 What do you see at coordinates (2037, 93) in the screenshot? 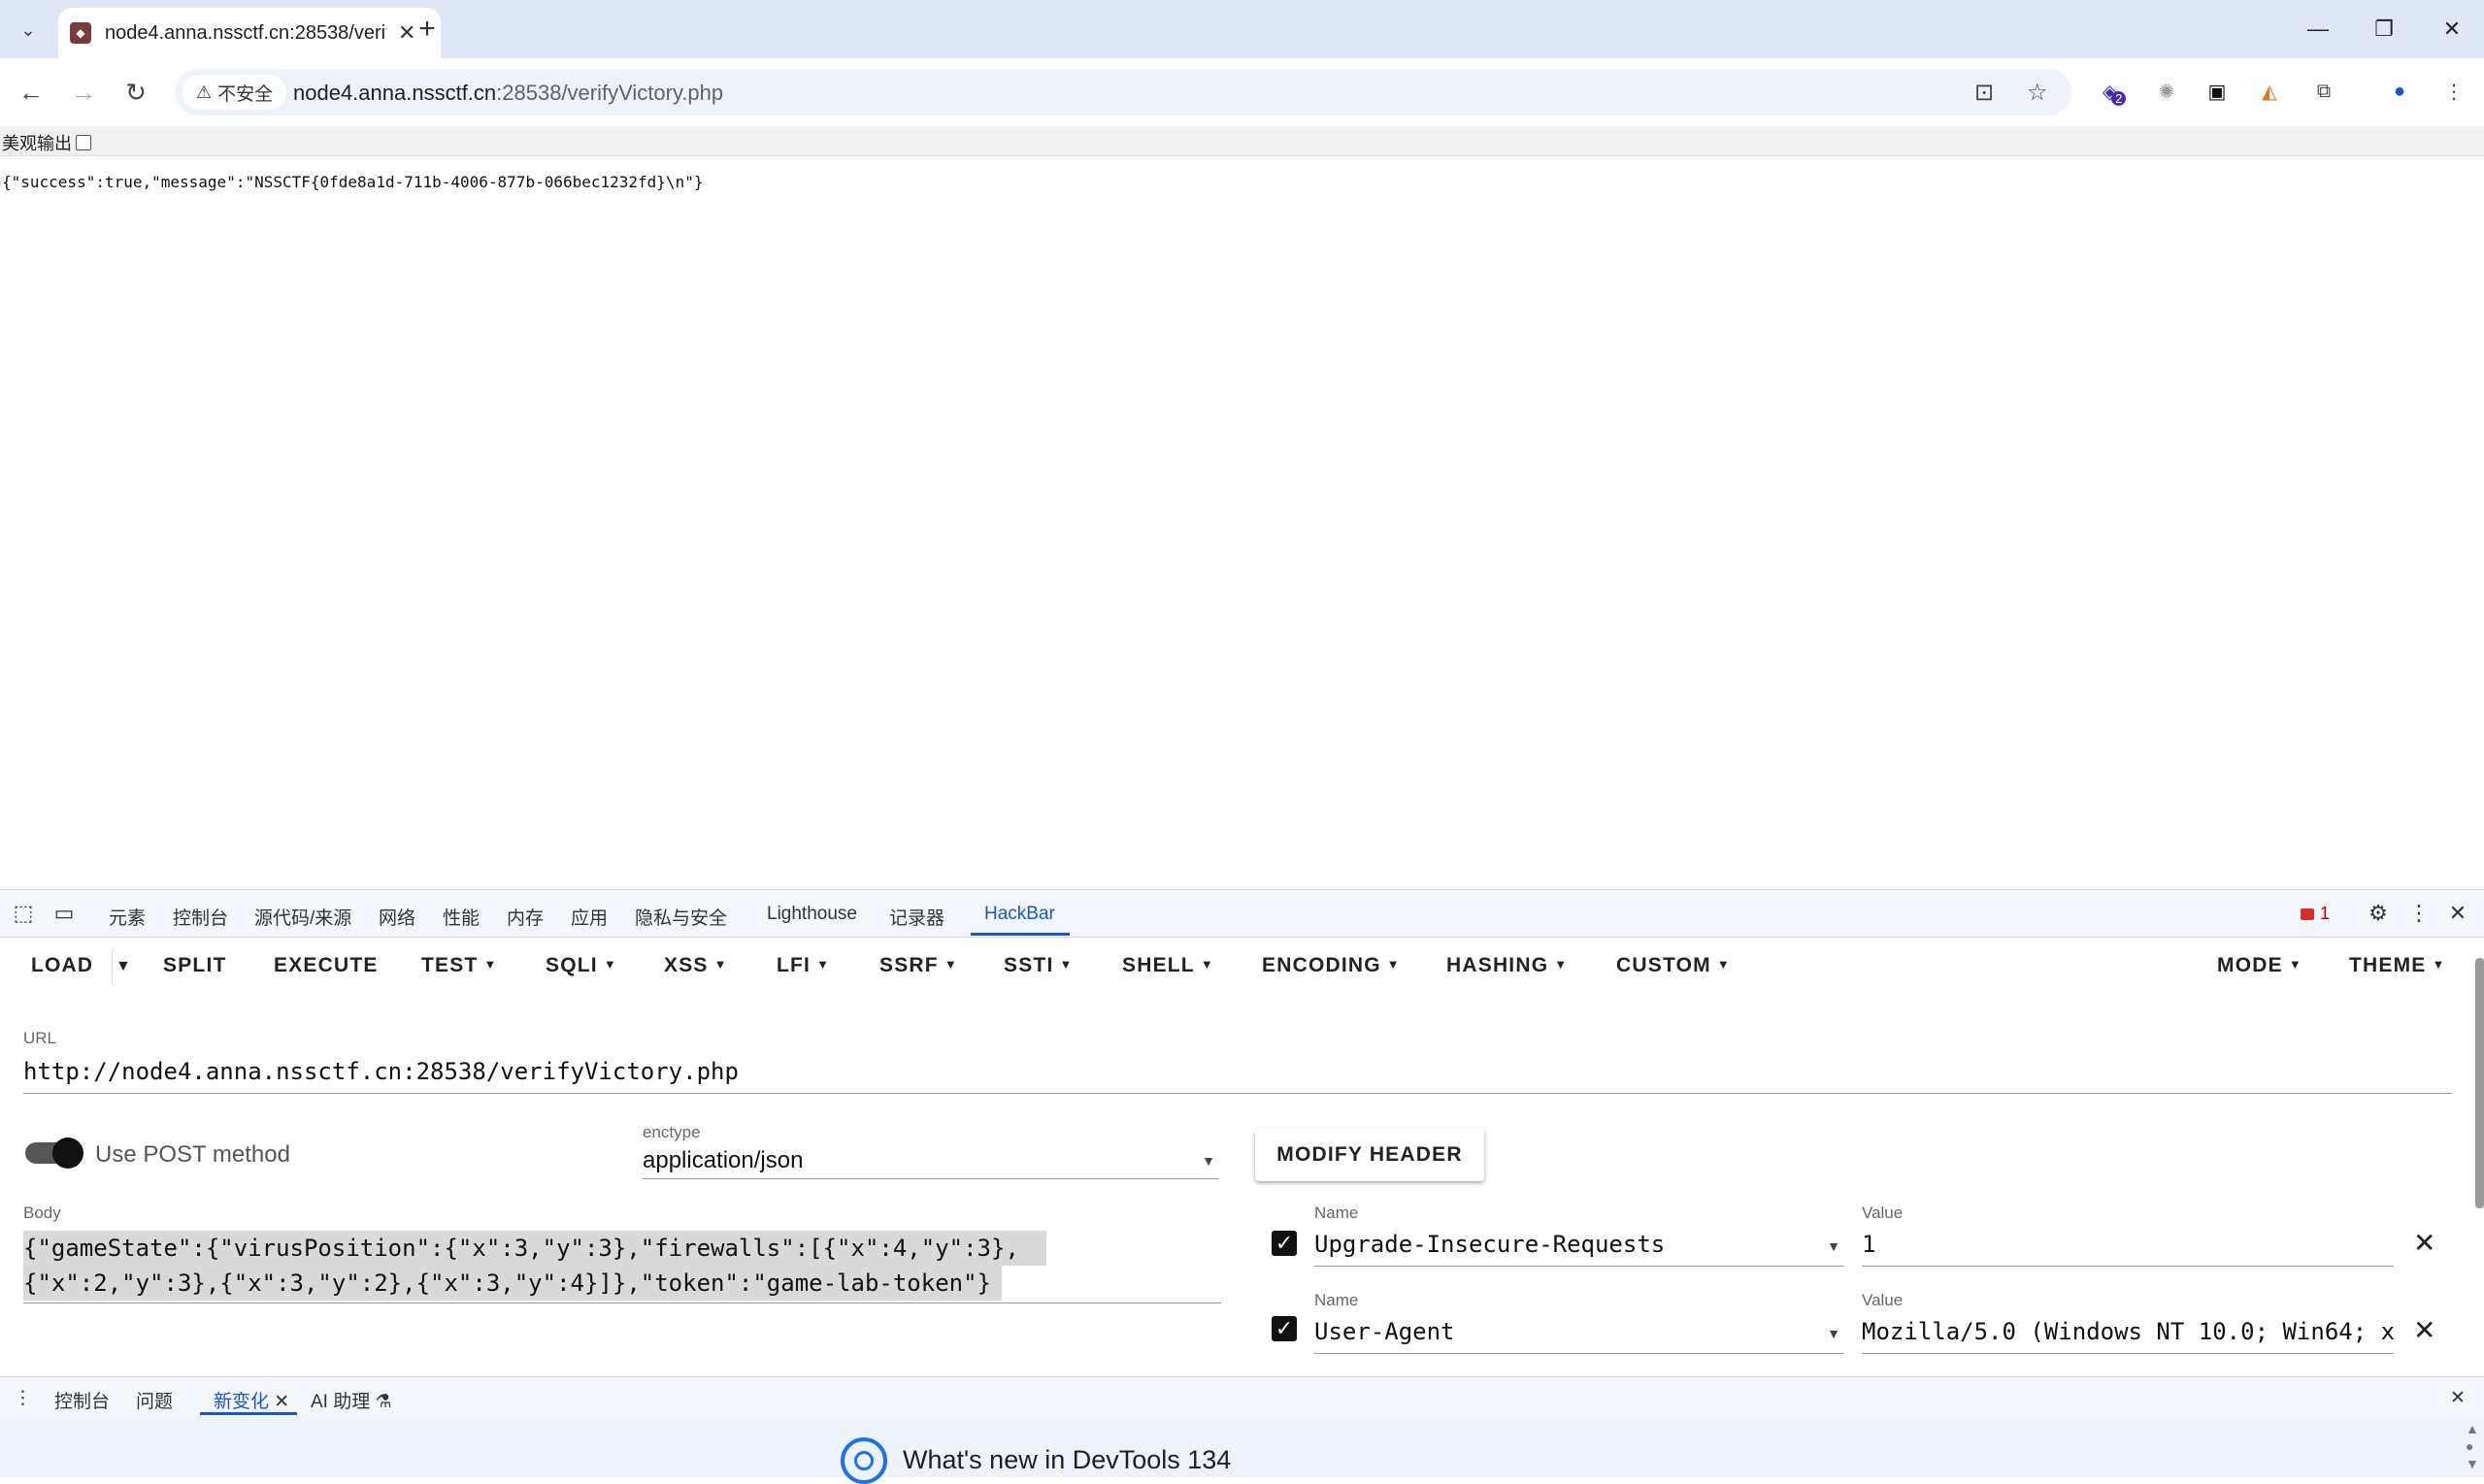
I see `bookmark-star-icon: ☆` at bounding box center [2037, 93].